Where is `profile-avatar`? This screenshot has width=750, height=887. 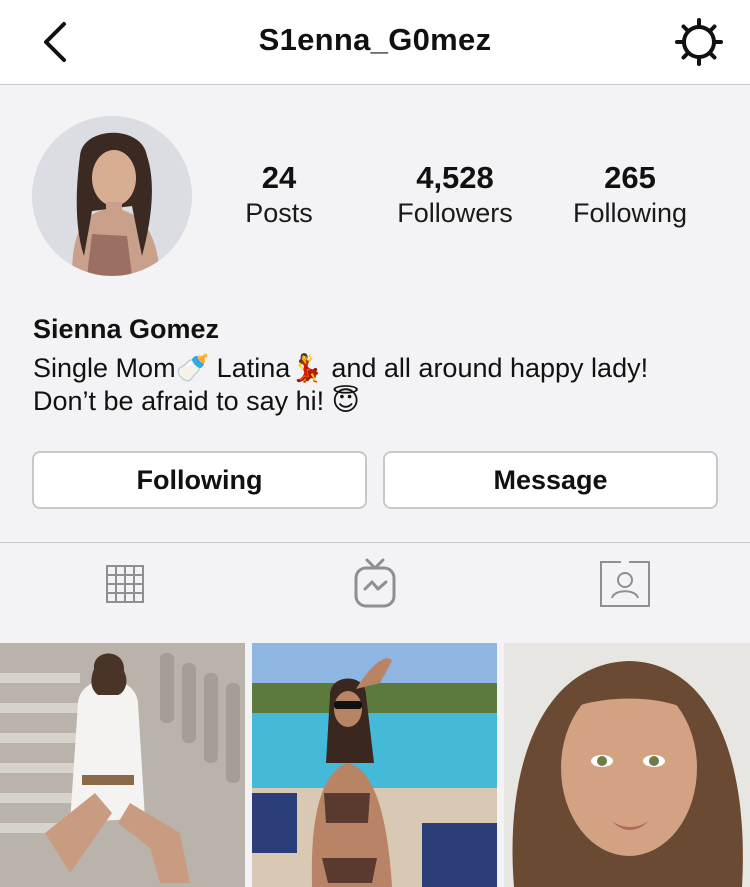 profile-avatar is located at coordinates (112, 196).